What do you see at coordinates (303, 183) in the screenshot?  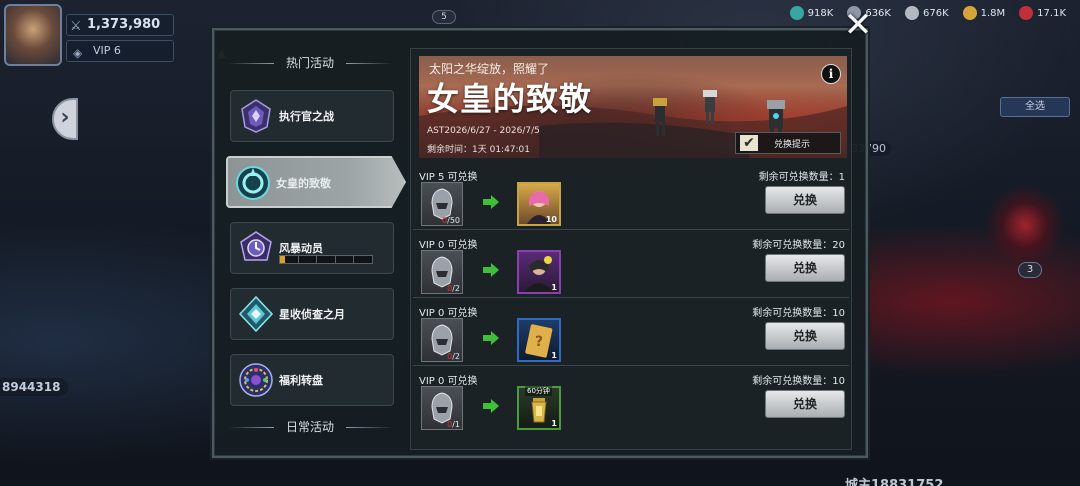 I see `sidebar-item-label: 女皇的致敬` at bounding box center [303, 183].